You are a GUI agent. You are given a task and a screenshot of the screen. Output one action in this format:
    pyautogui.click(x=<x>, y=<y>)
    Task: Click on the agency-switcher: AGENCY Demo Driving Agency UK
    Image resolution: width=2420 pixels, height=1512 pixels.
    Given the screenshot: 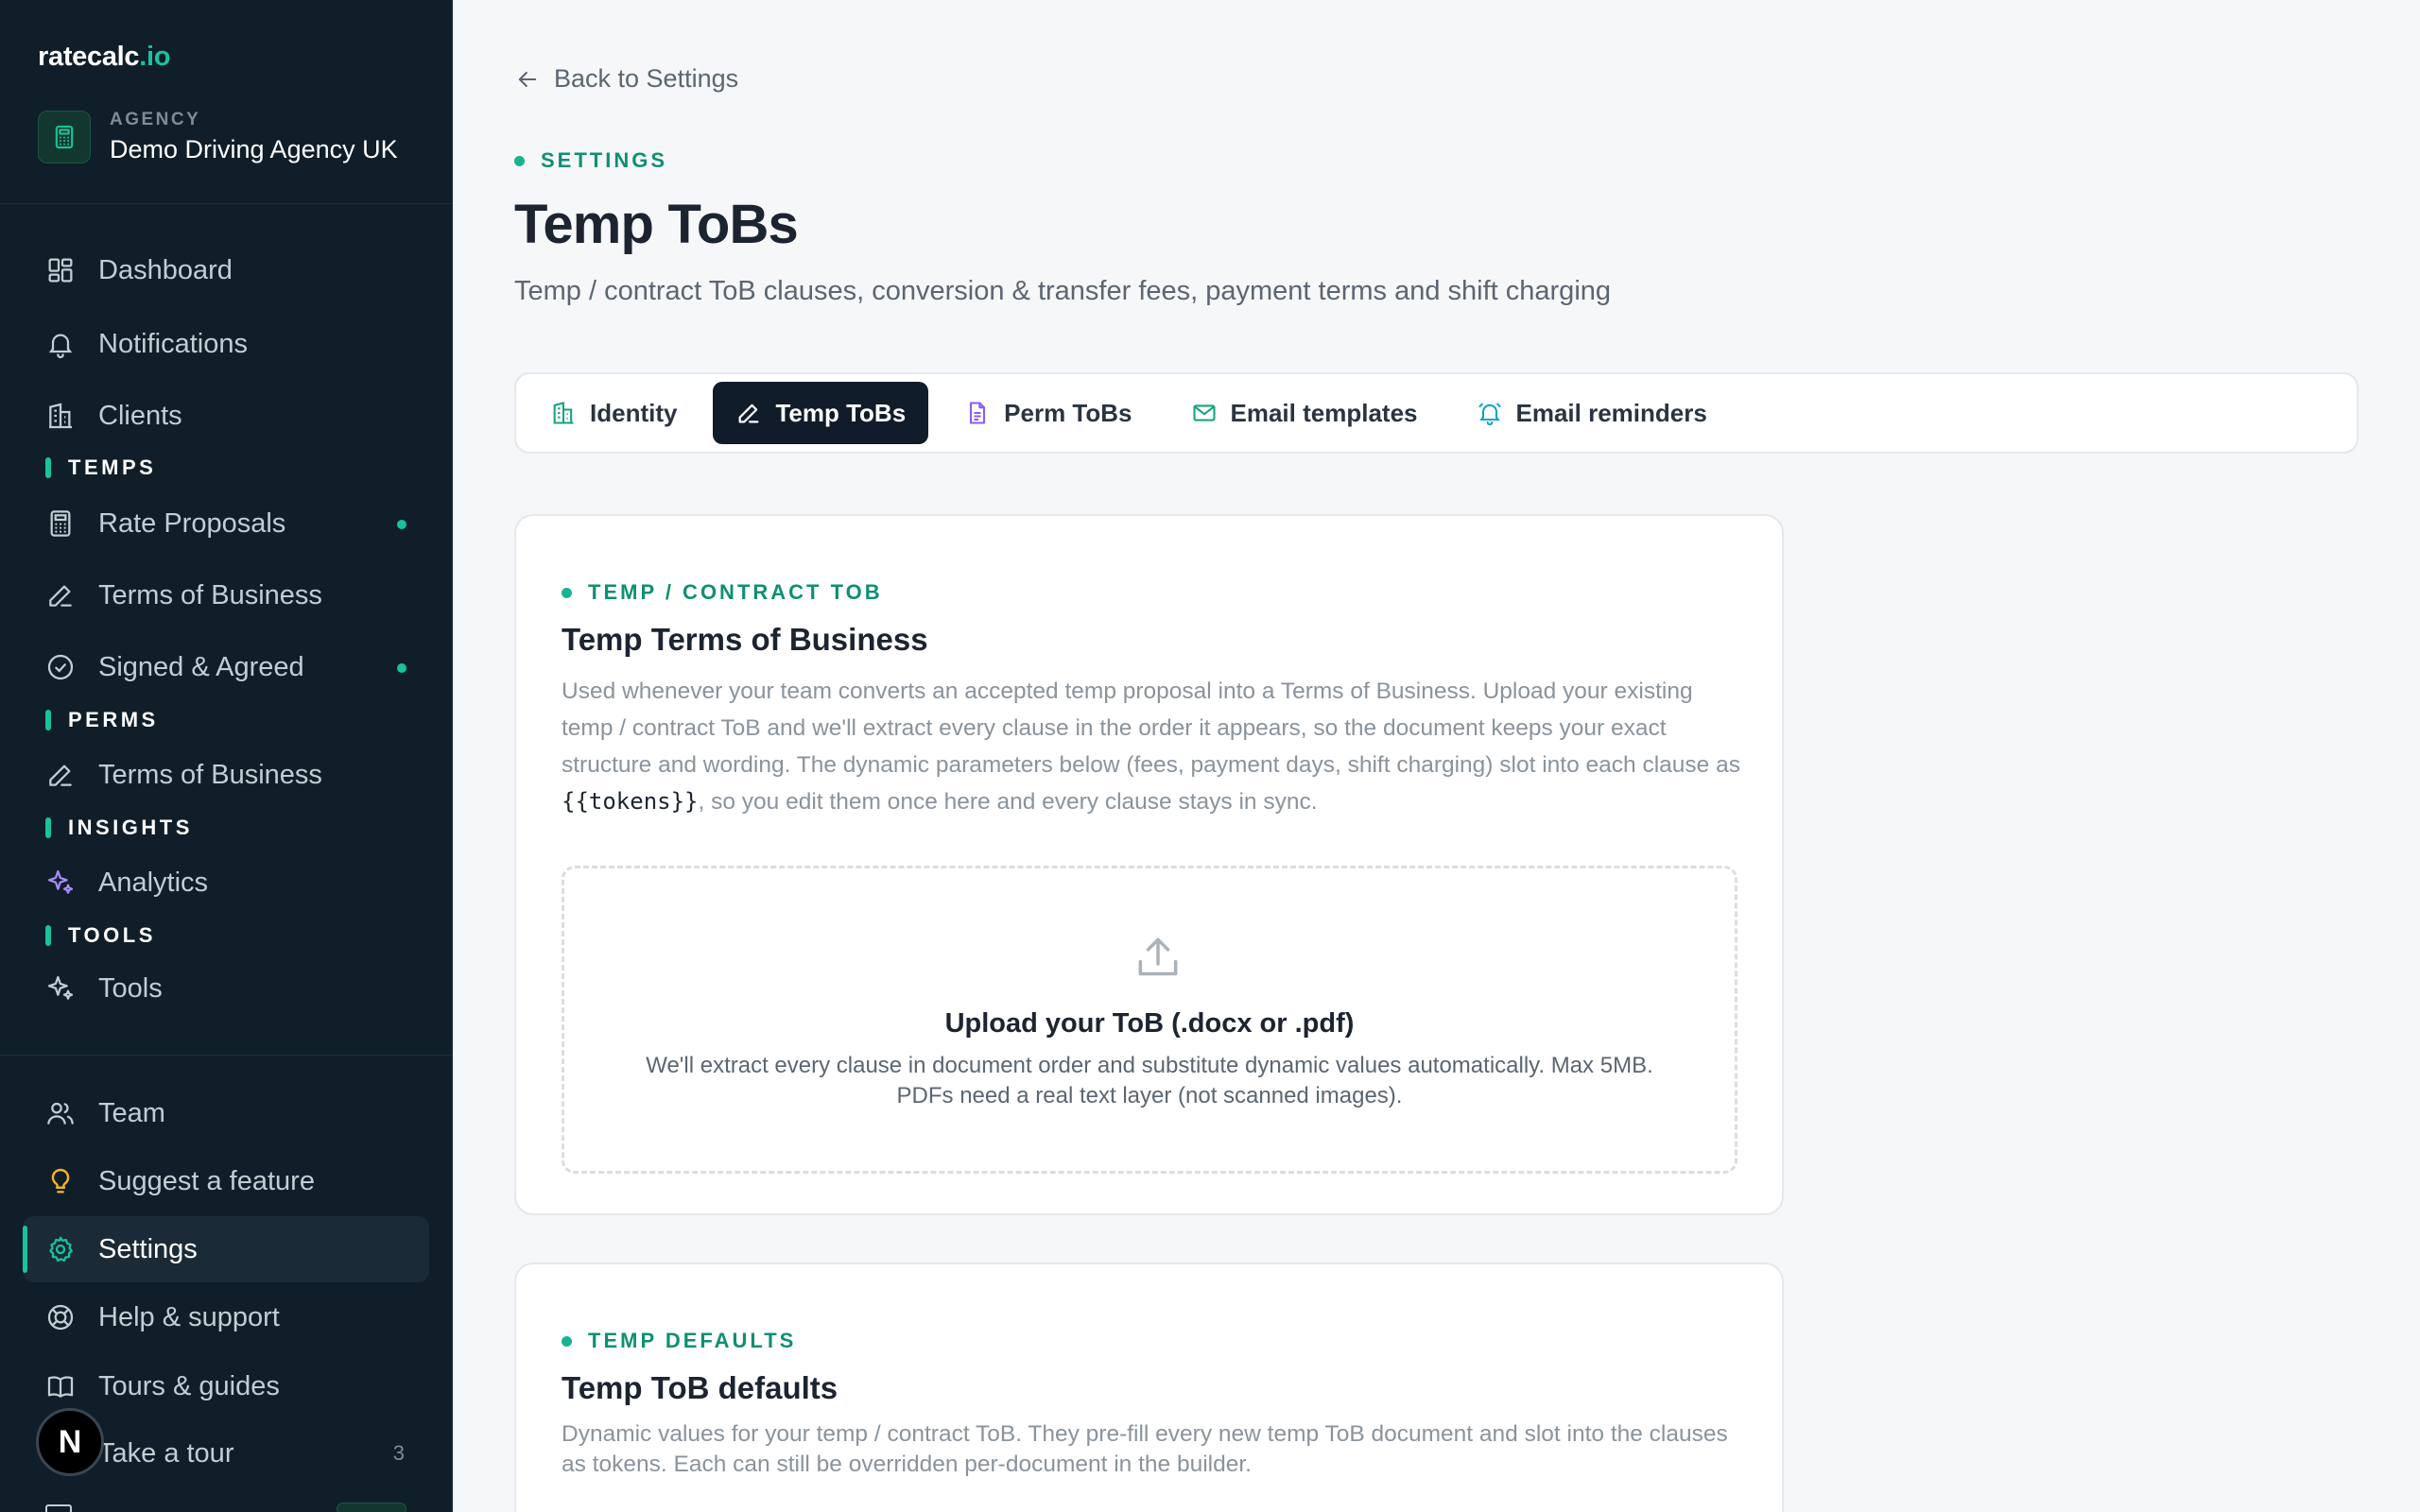 What is the action you would take?
    pyautogui.click(x=218, y=137)
    